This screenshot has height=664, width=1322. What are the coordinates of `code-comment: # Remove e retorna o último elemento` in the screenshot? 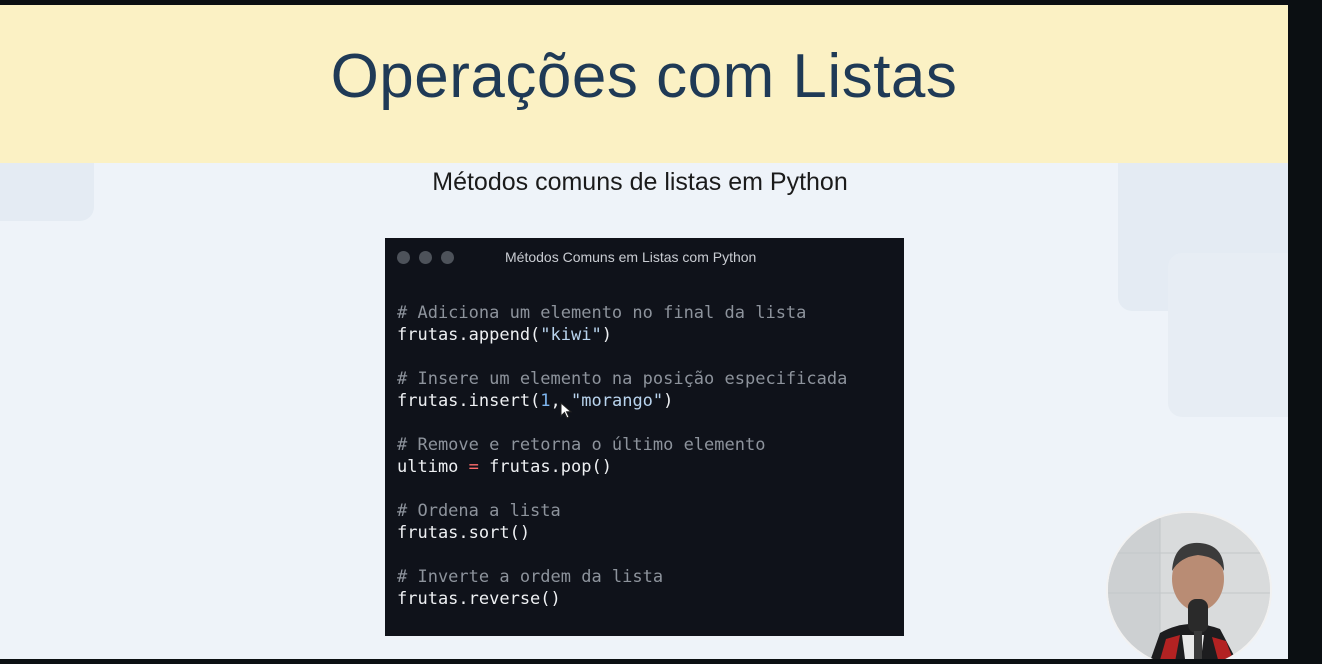 It's located at (581, 445).